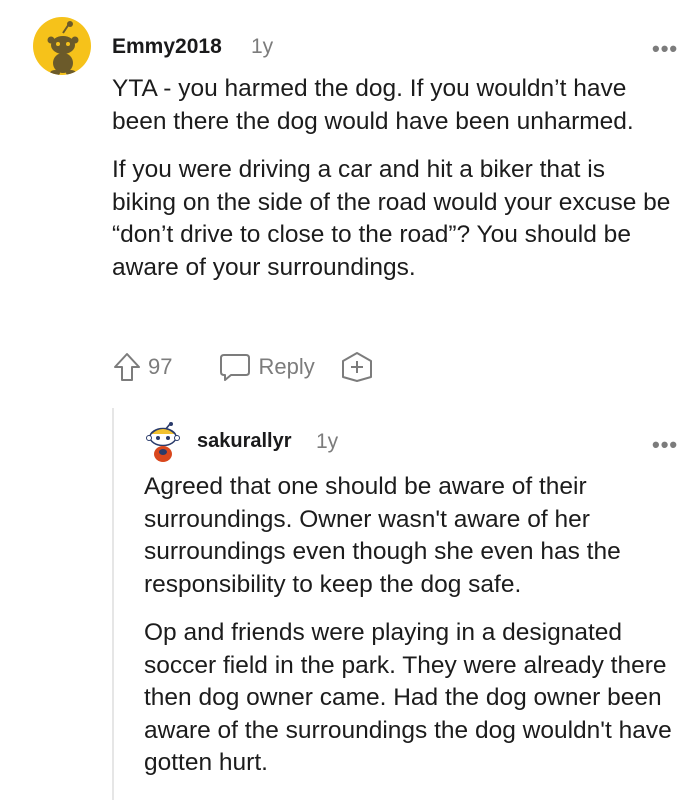 The image size is (700, 800). Describe the element at coordinates (286, 366) in the screenshot. I see `reply-label: Reply` at that location.